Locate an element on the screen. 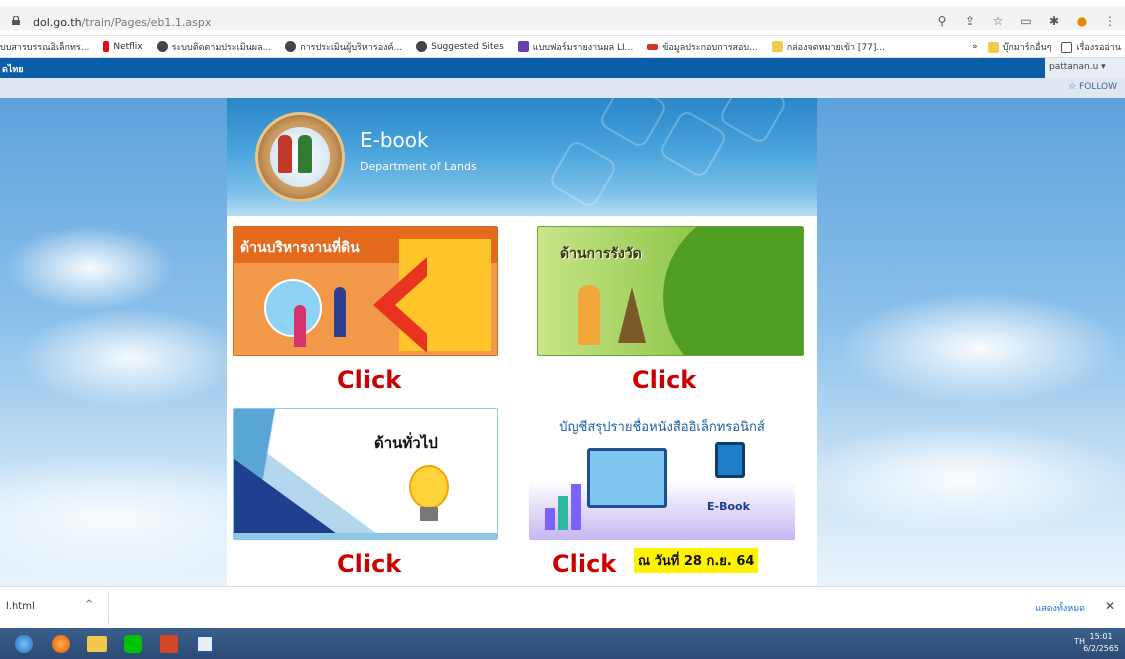 The height and width of the screenshot is (659, 1125). card-general: ด้านทั่วไป is located at coordinates (365, 474).